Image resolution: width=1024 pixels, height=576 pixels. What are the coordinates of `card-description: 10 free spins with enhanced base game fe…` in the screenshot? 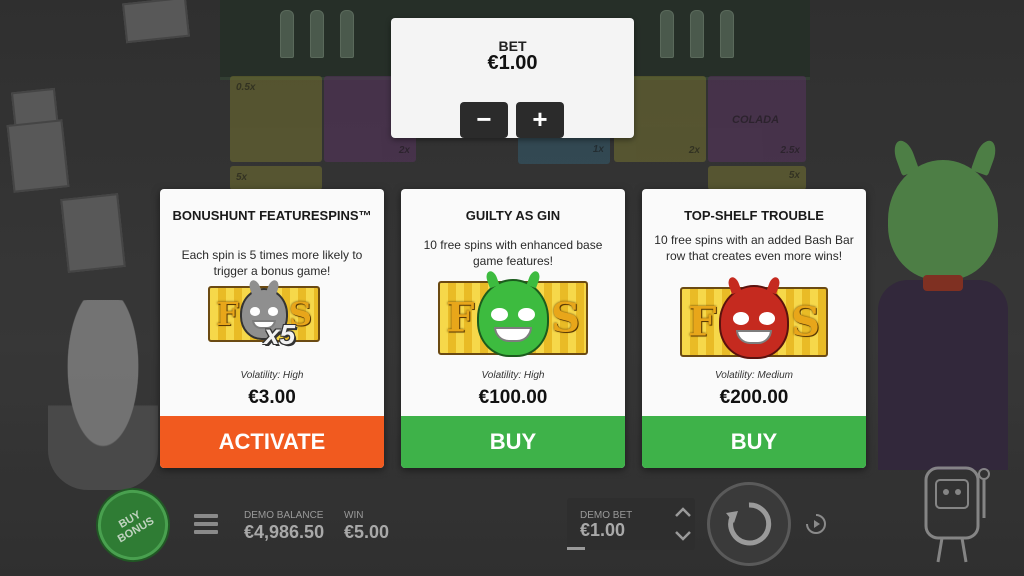 It's located at (513, 253).